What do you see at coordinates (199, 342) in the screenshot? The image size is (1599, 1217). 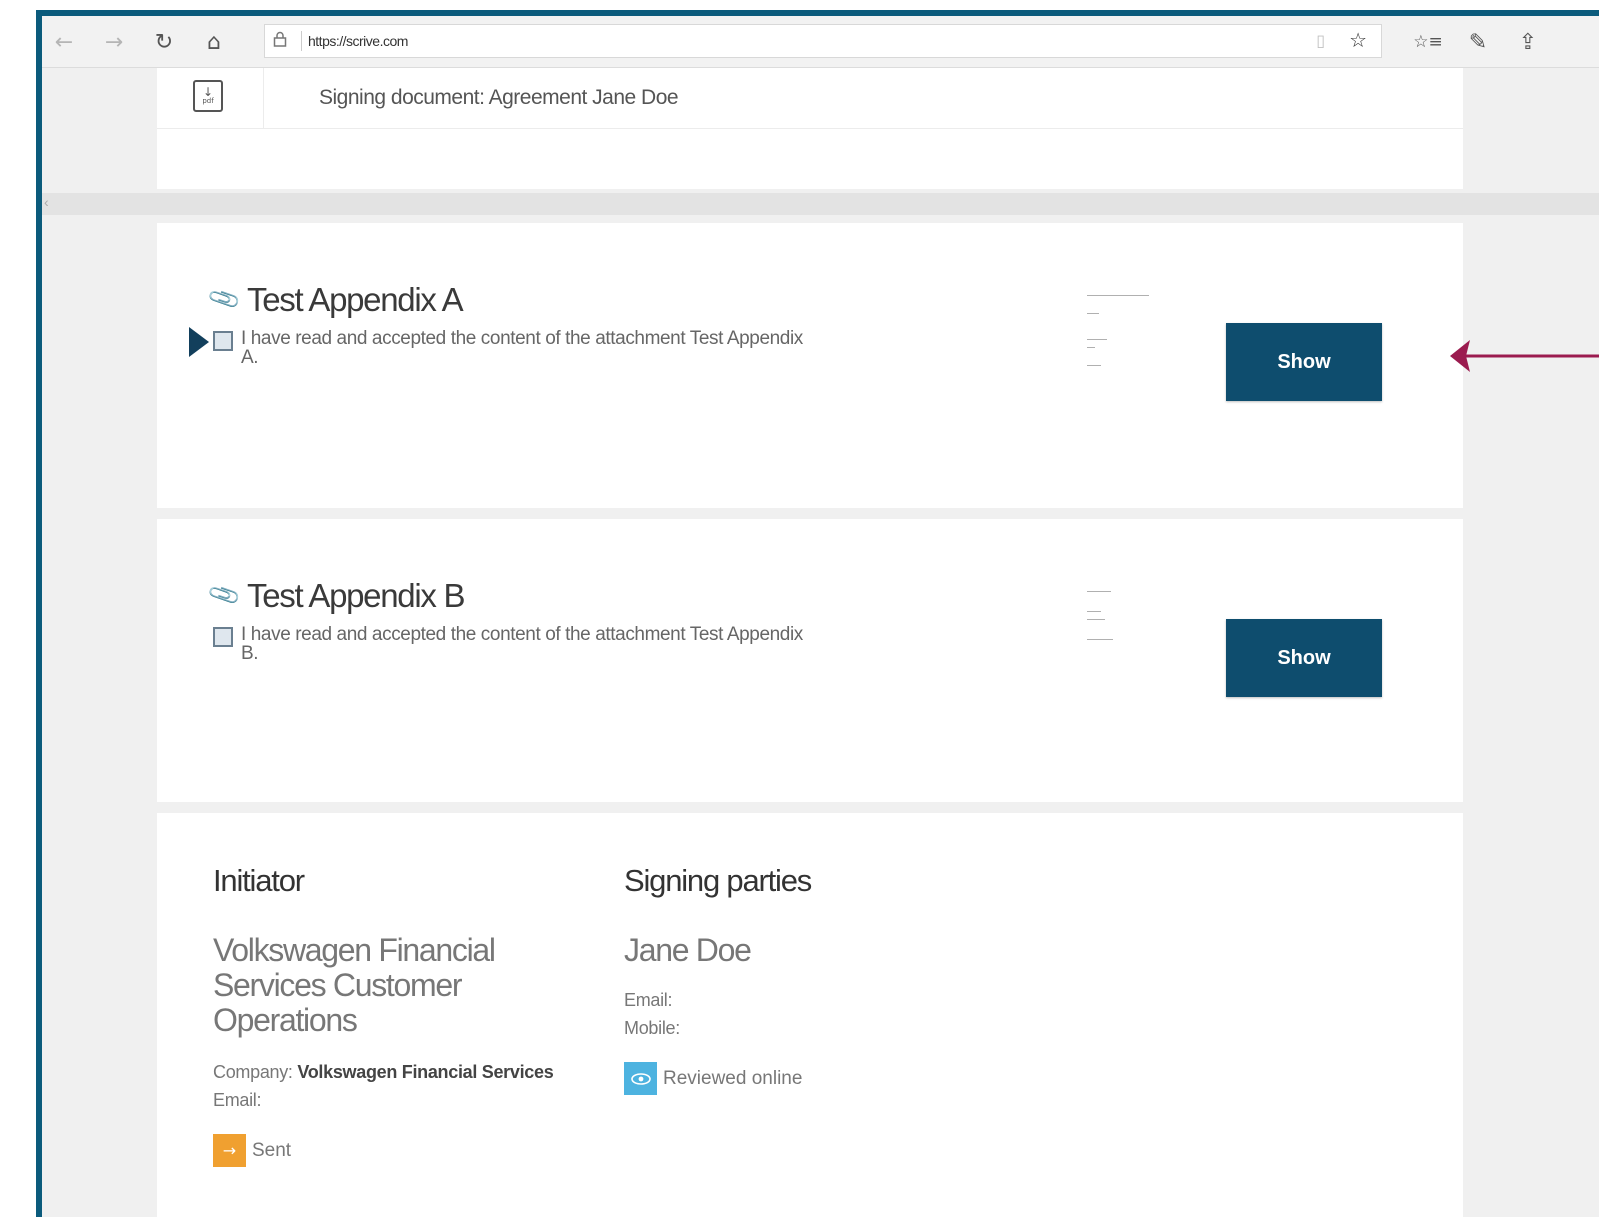 I see `pointer-arrow-icon` at bounding box center [199, 342].